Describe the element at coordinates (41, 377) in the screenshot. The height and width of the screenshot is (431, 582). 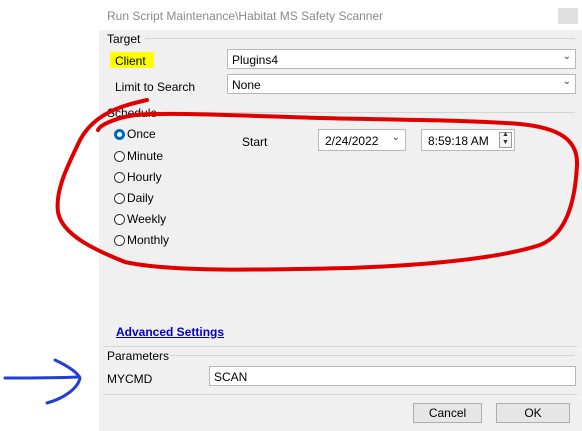
I see `blue-arrow-shaft` at that location.